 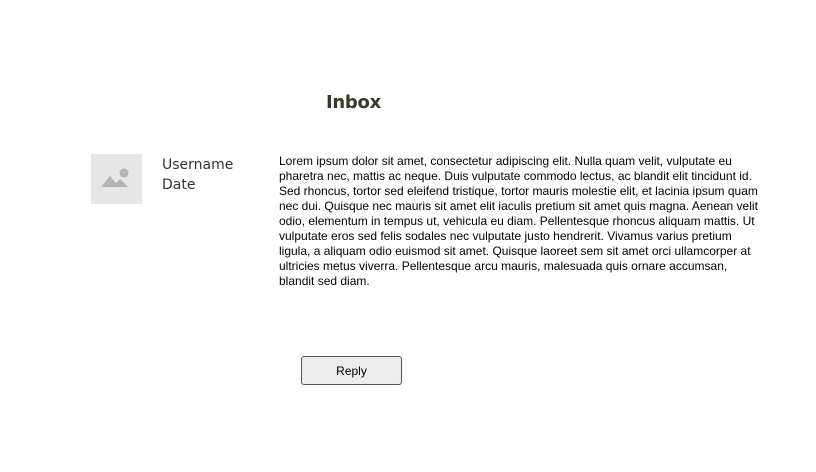 I want to click on reply-button: Reply, so click(x=351, y=370).